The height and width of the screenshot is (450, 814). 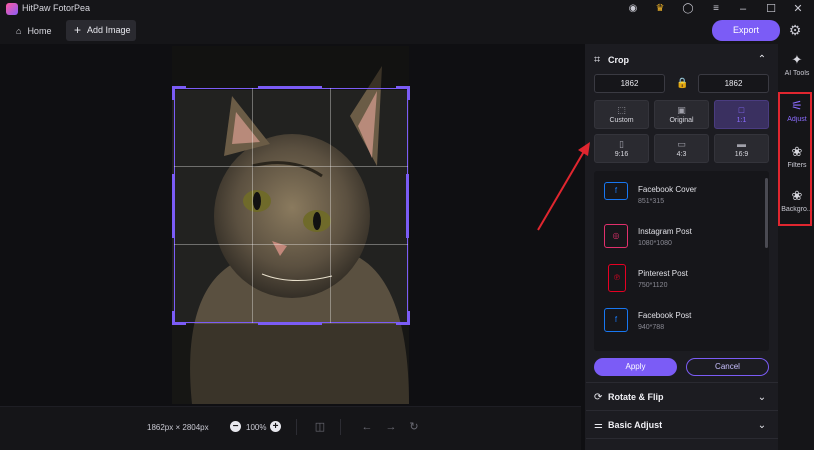 What do you see at coordinates (320, 427) in the screenshot?
I see `compare-icon: ◫` at bounding box center [320, 427].